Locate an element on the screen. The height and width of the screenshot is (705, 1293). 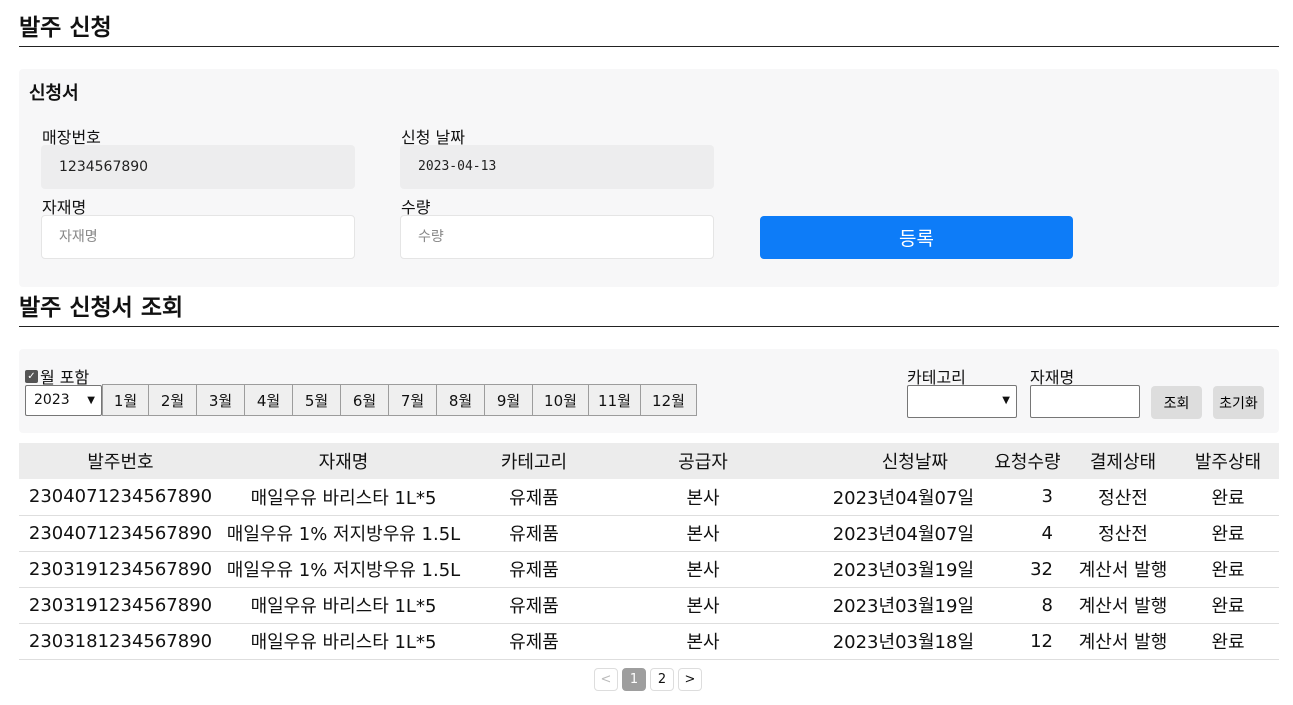
page-button-2: 2 is located at coordinates (662, 679).